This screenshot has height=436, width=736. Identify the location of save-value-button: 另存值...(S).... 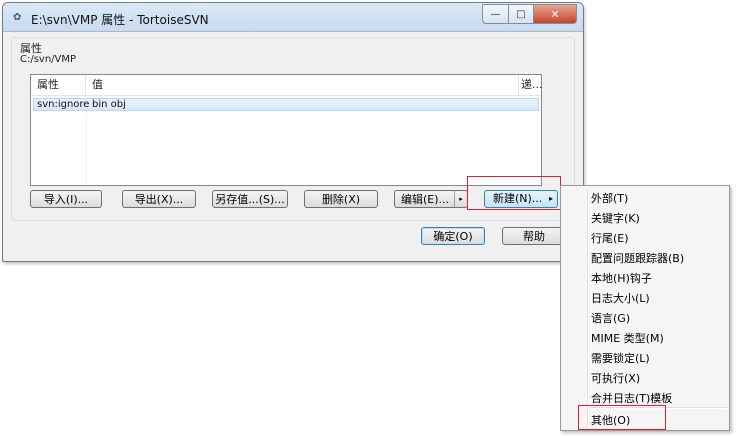
(250, 199).